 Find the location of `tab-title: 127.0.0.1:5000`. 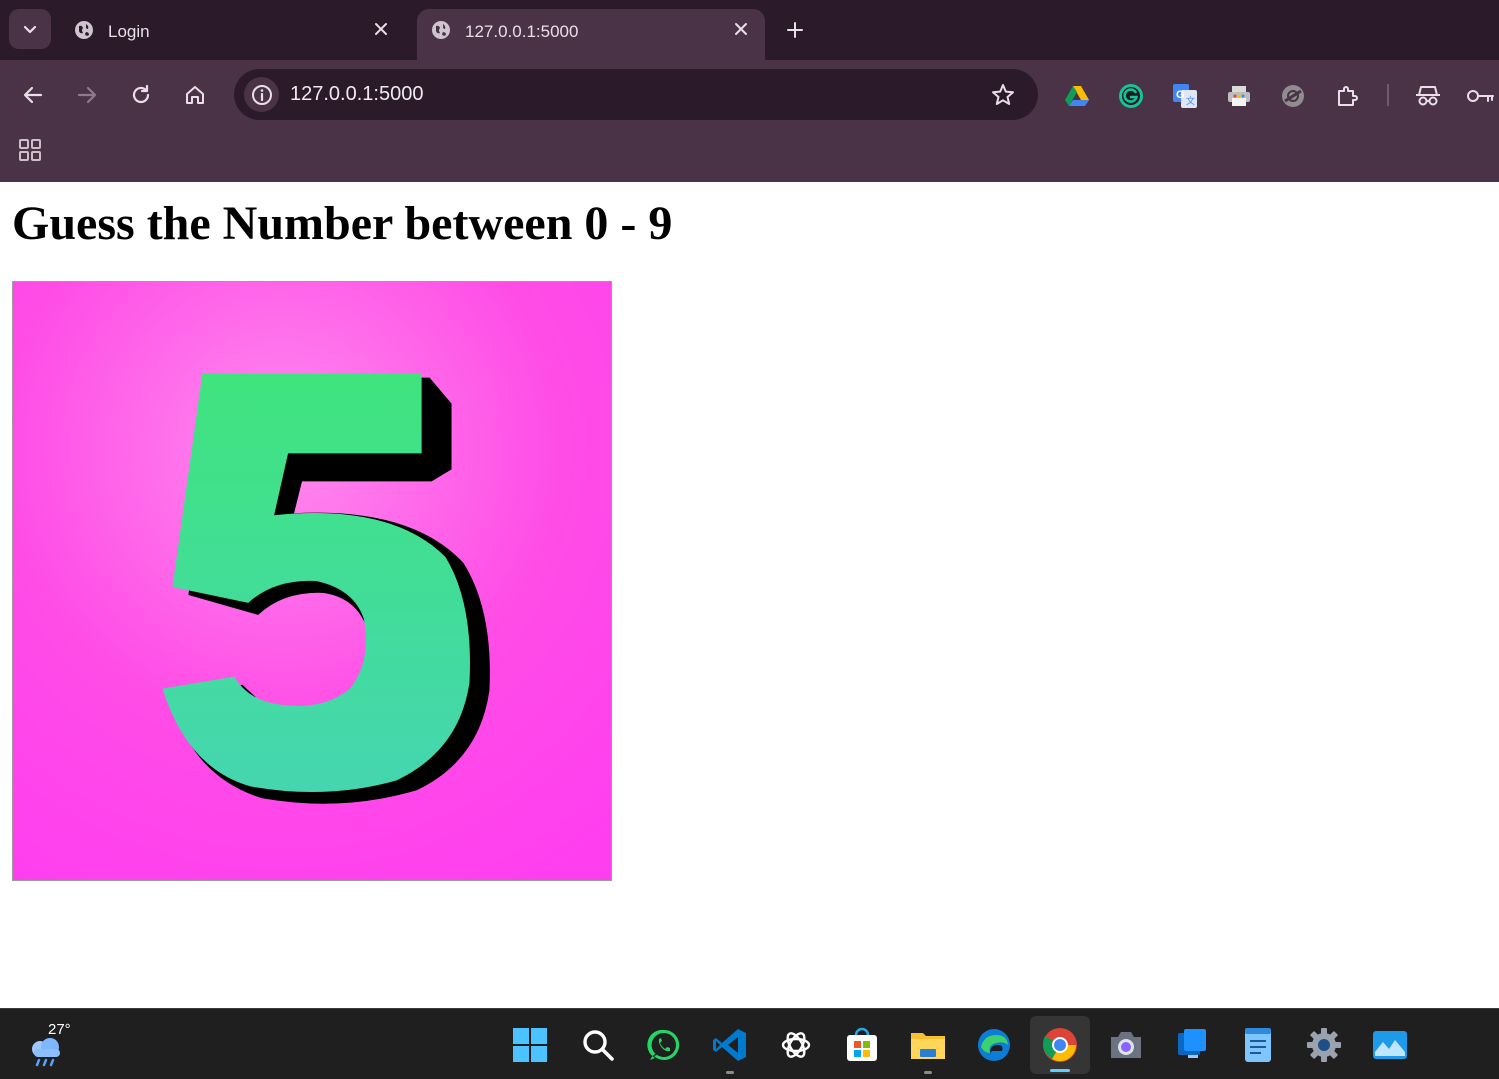

tab-title: 127.0.0.1:5000 is located at coordinates (522, 31).